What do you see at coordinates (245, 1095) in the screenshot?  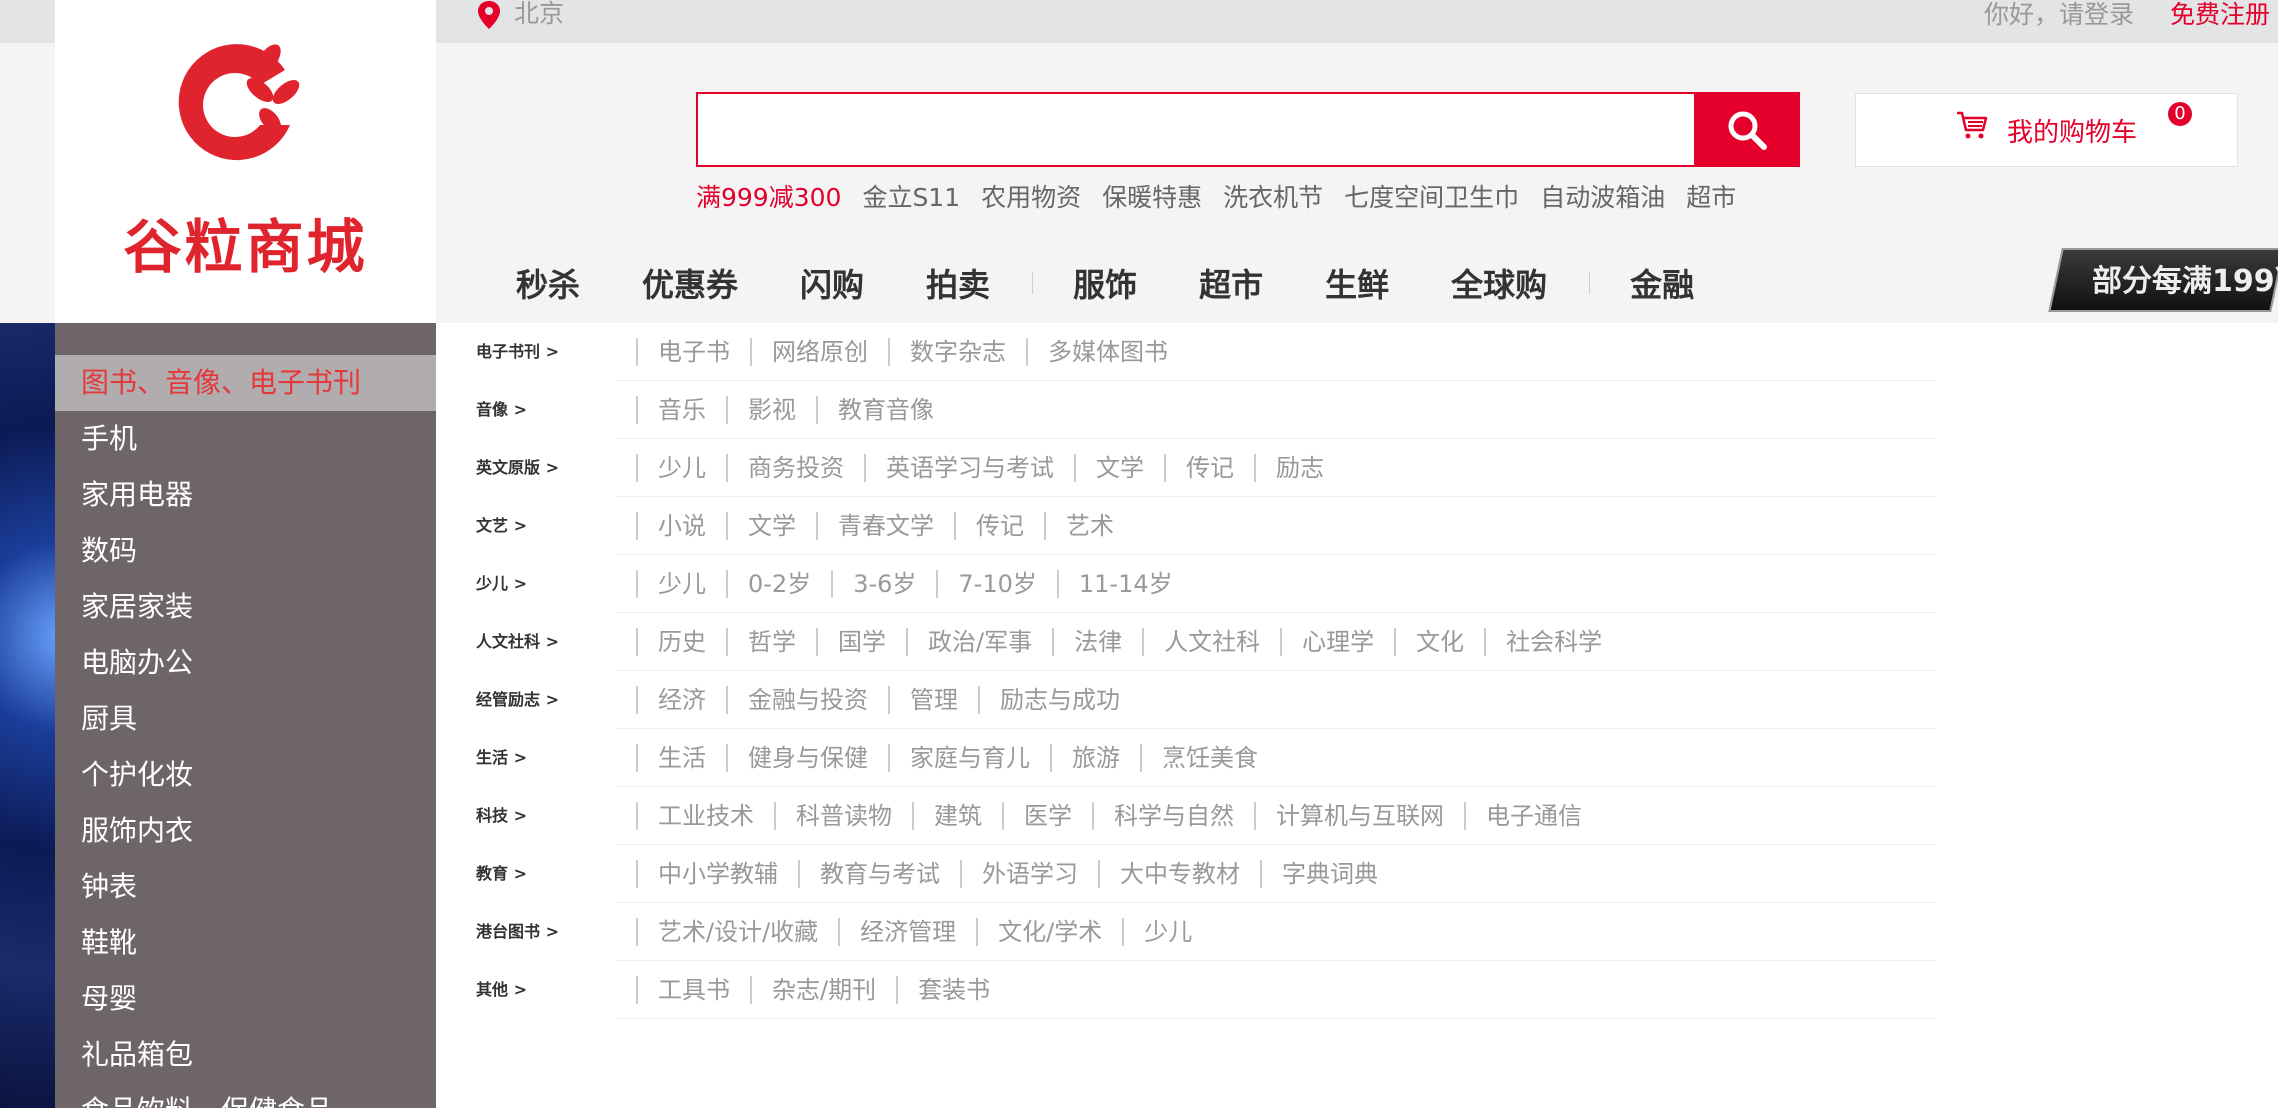 I see `category-item: 食品饮料、保健食品` at bounding box center [245, 1095].